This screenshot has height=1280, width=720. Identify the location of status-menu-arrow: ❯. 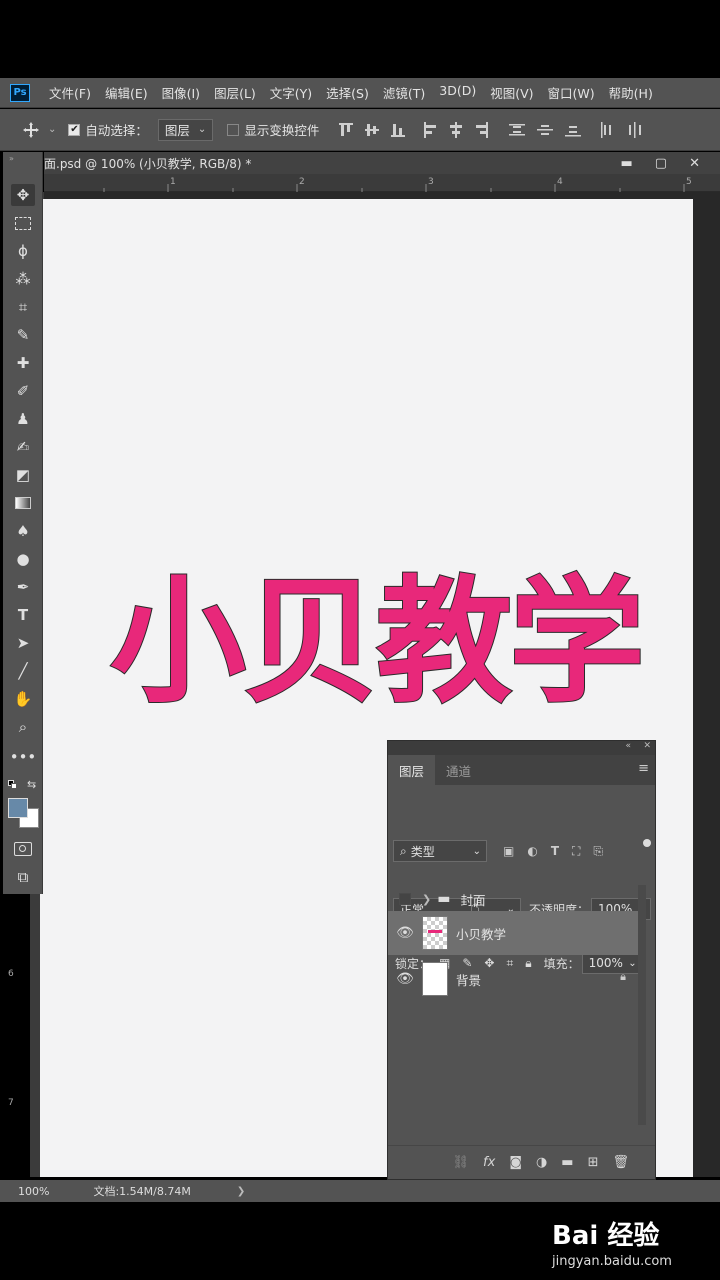
(241, 1191).